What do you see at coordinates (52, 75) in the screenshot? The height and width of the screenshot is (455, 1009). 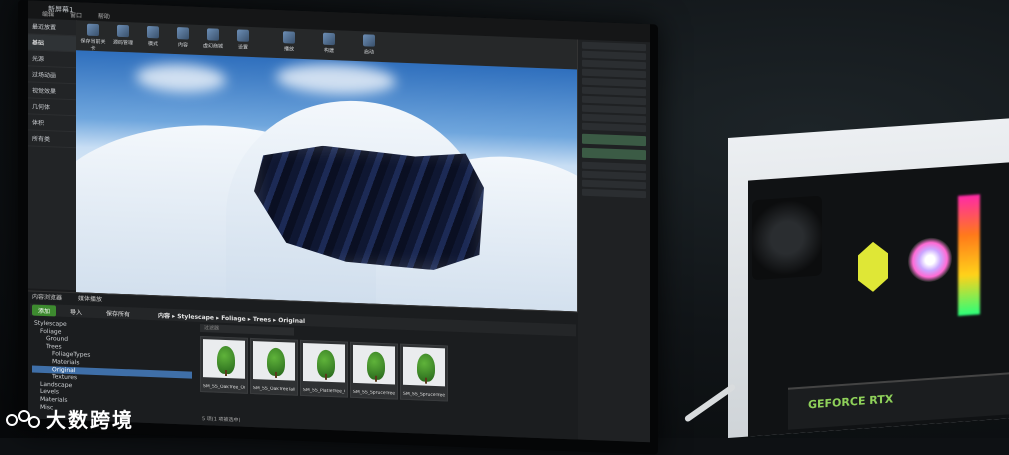 I see `mode-cinematic: 过场动画` at bounding box center [52, 75].